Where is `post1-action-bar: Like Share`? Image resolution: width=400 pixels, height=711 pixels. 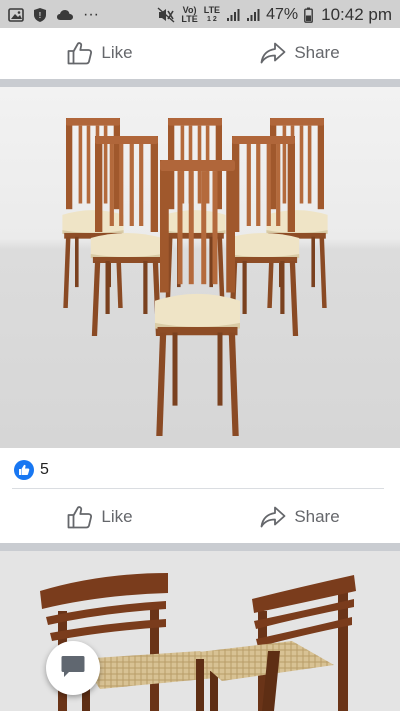
post1-action-bar: Like Share is located at coordinates (200, 53).